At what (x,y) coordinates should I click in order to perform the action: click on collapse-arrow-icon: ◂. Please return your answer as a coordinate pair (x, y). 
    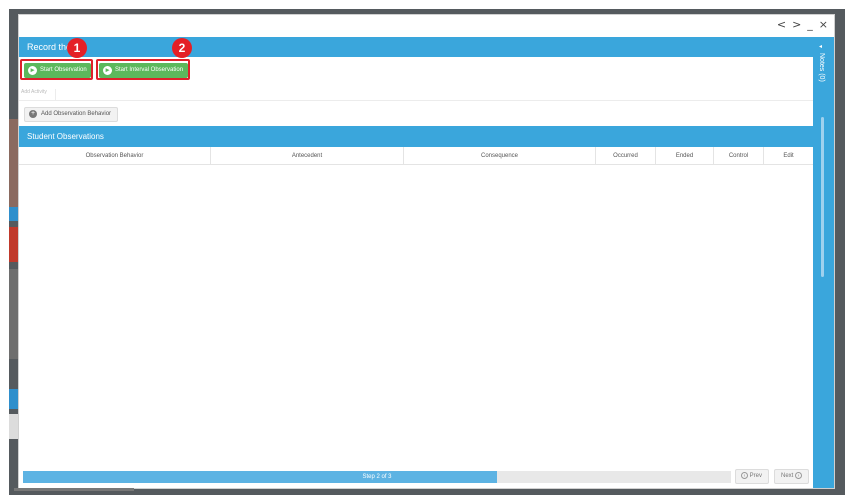
    Looking at the image, I should click on (820, 46).